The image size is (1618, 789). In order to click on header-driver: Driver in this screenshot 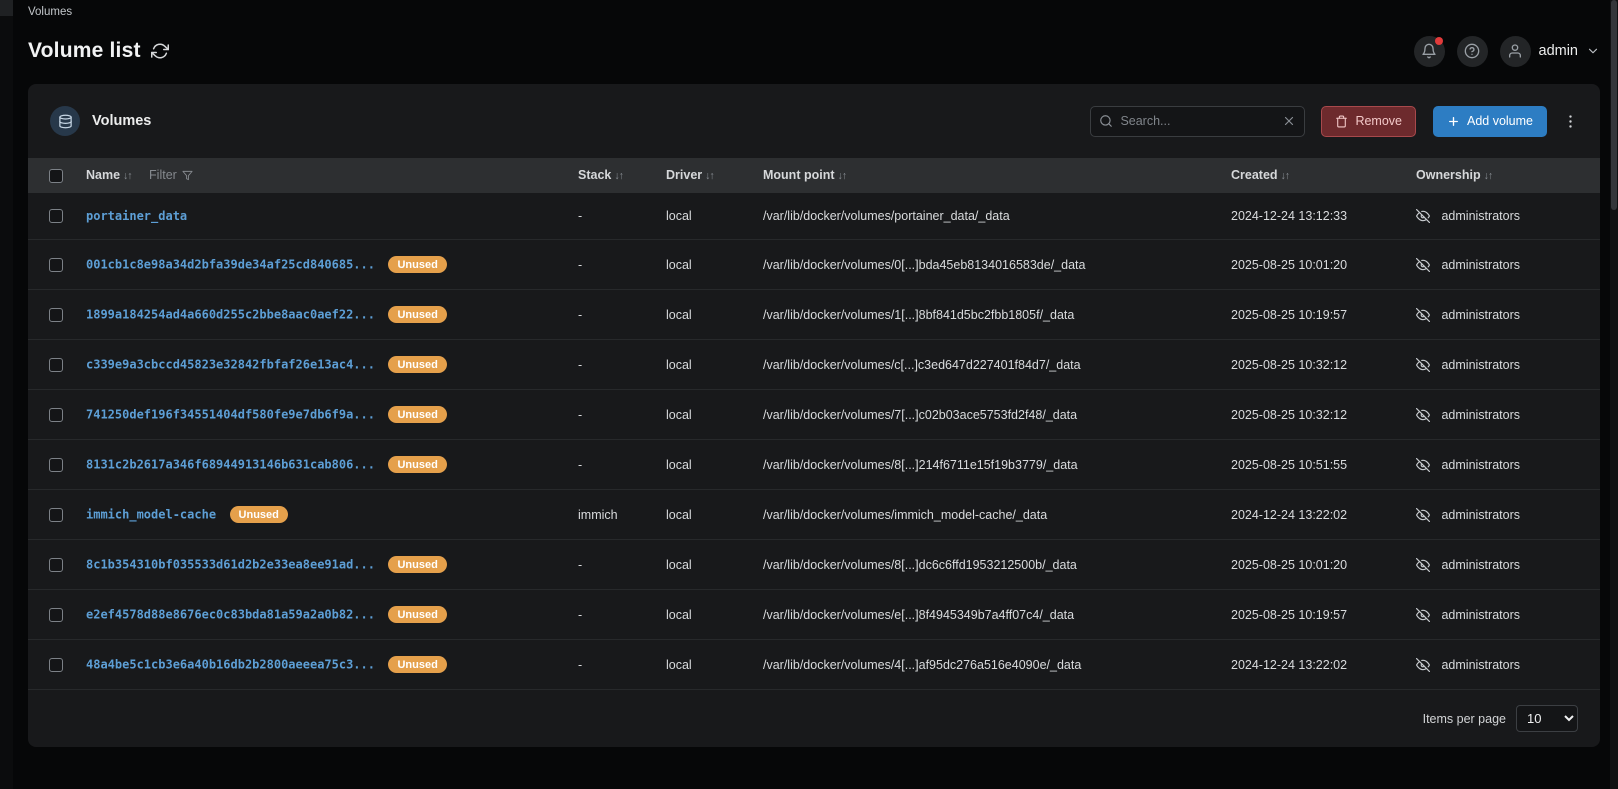, I will do `click(684, 175)`.